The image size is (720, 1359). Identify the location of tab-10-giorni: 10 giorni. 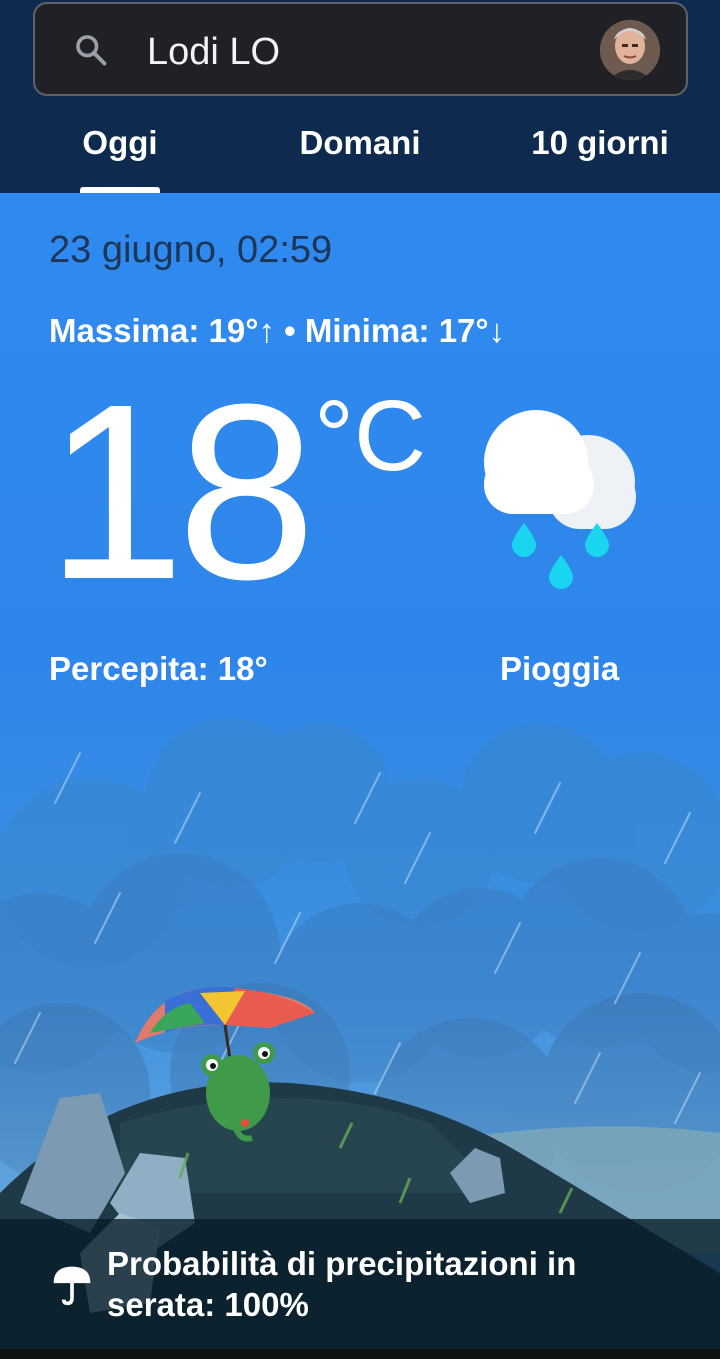
(600, 158).